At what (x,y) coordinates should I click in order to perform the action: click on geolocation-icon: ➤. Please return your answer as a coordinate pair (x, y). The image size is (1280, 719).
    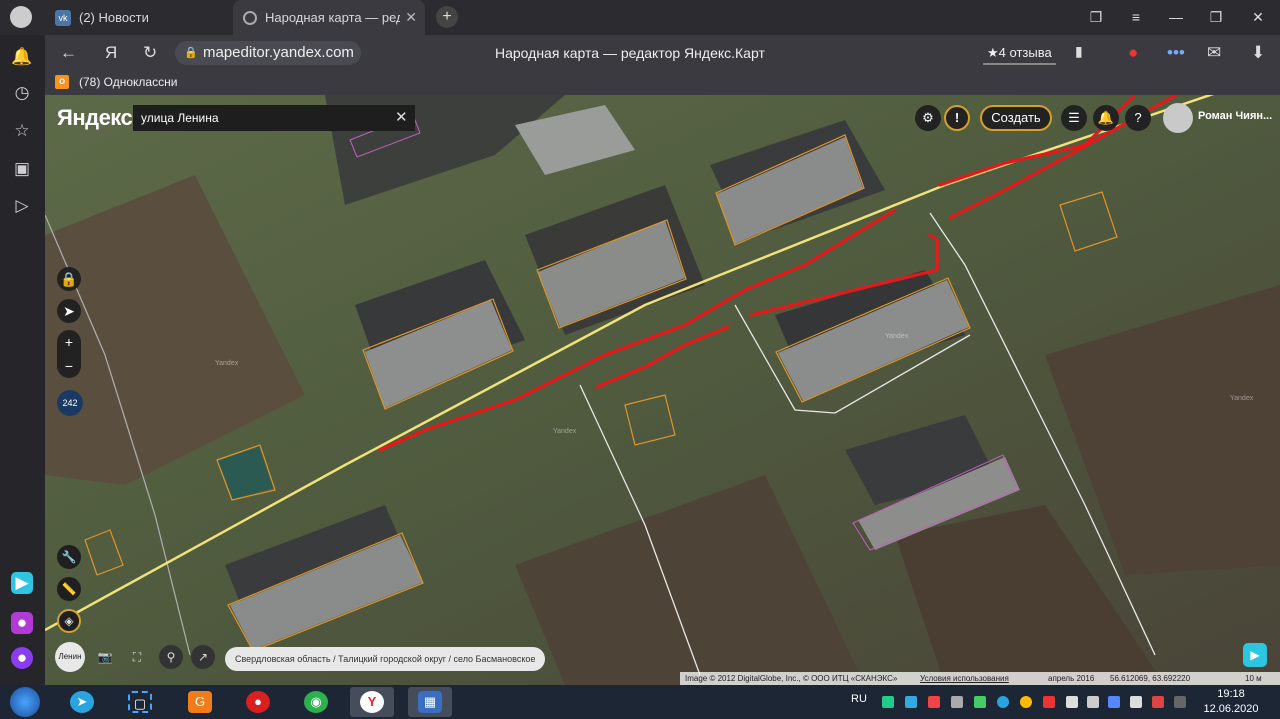
    Looking at the image, I should click on (69, 311).